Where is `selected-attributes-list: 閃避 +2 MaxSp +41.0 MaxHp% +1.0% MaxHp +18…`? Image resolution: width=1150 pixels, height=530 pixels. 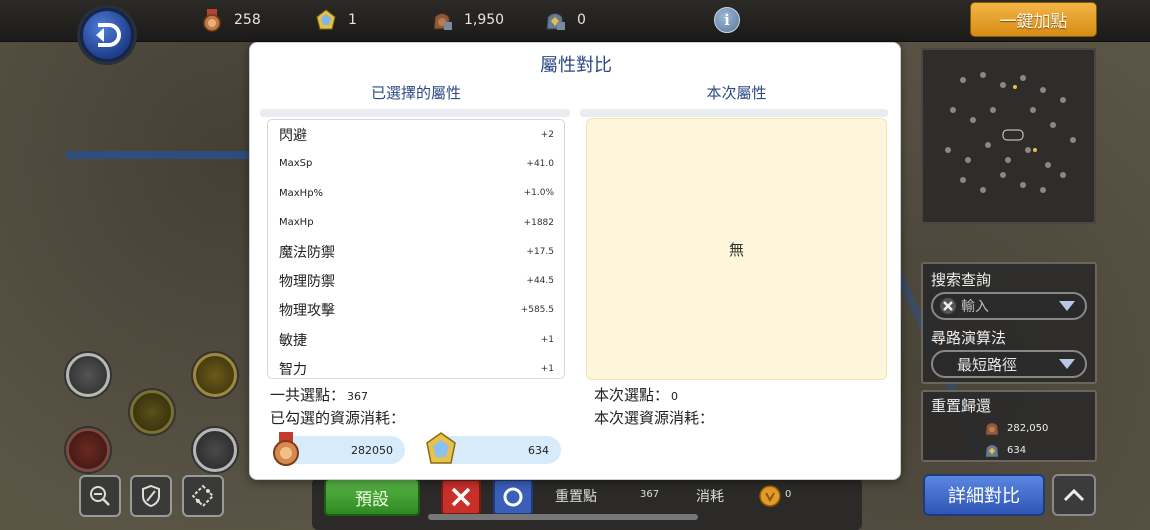
selected-attributes-list: 閃避 +2 MaxSp +41.0 MaxHp% +1.0% MaxHp +18… is located at coordinates (416, 249).